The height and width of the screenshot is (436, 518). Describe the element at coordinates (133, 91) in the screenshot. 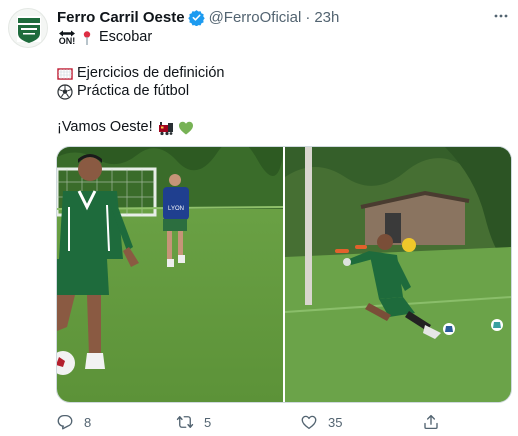

I see `item2-text: Práctica de fútbol` at that location.